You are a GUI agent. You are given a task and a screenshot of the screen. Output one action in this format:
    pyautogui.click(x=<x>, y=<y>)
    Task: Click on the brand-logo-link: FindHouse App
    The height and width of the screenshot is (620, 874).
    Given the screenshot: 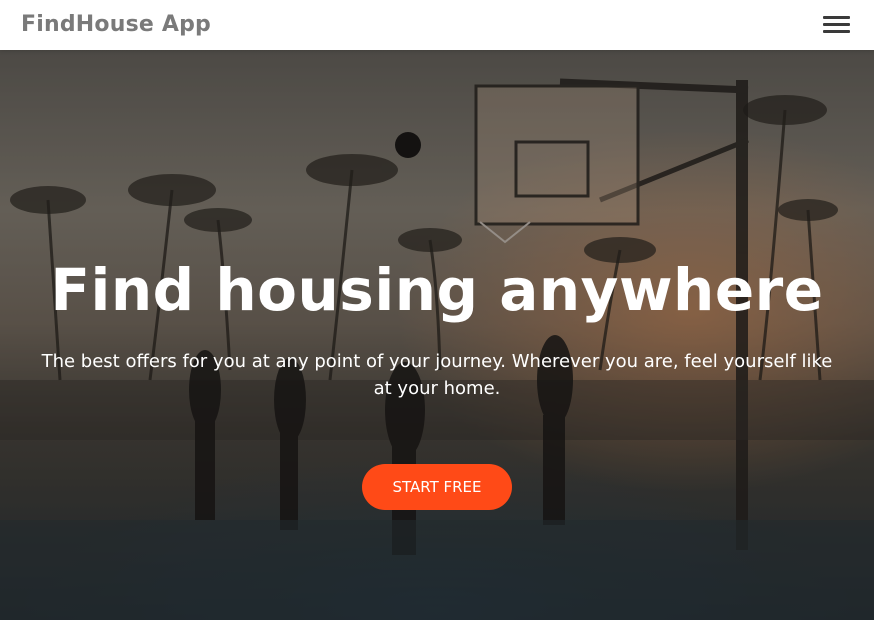 What is the action you would take?
    pyautogui.click(x=116, y=25)
    